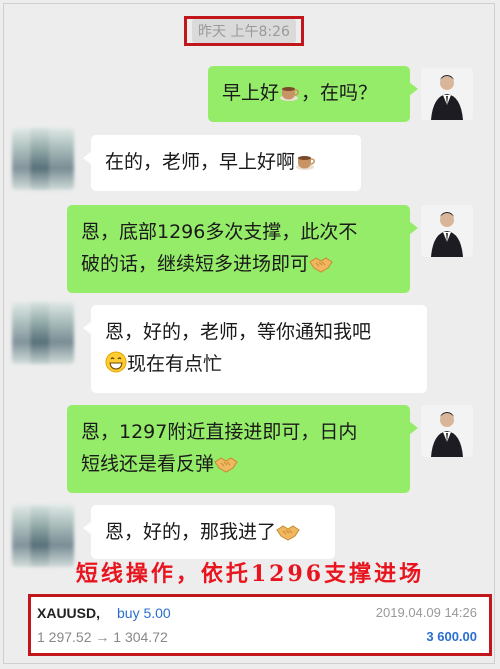 Image resolution: width=500 pixels, height=669 pixels. I want to click on message-bubble-sent: 早上好 ，在吗？, so click(313, 94).